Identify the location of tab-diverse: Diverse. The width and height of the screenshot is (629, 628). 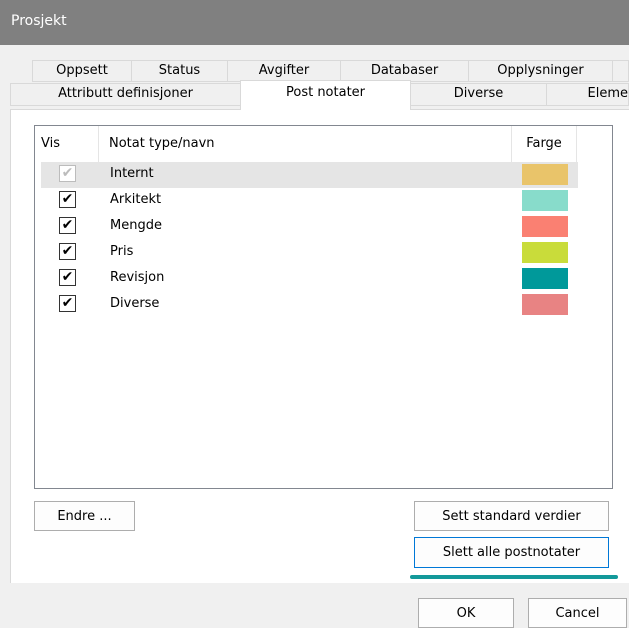
(478, 94).